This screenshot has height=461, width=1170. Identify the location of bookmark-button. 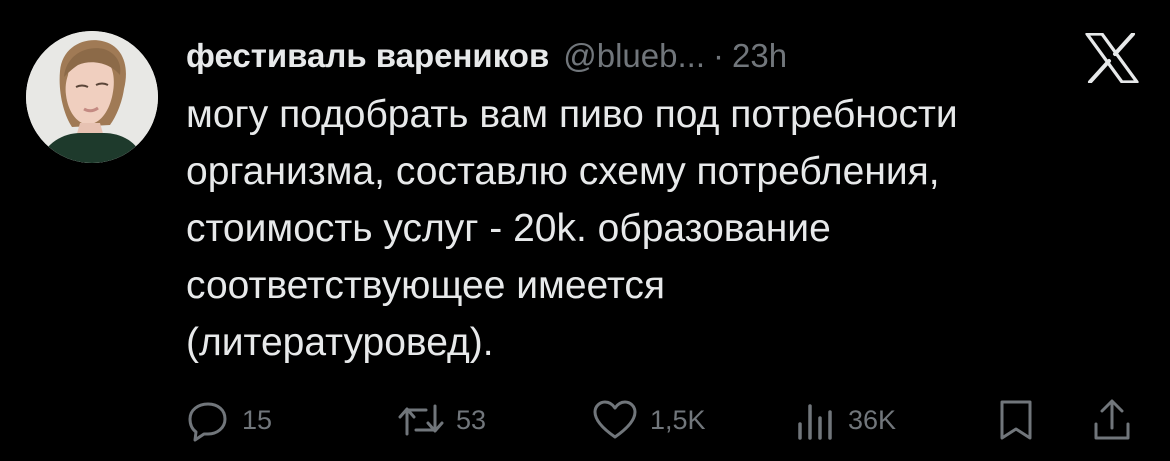
(1016, 420).